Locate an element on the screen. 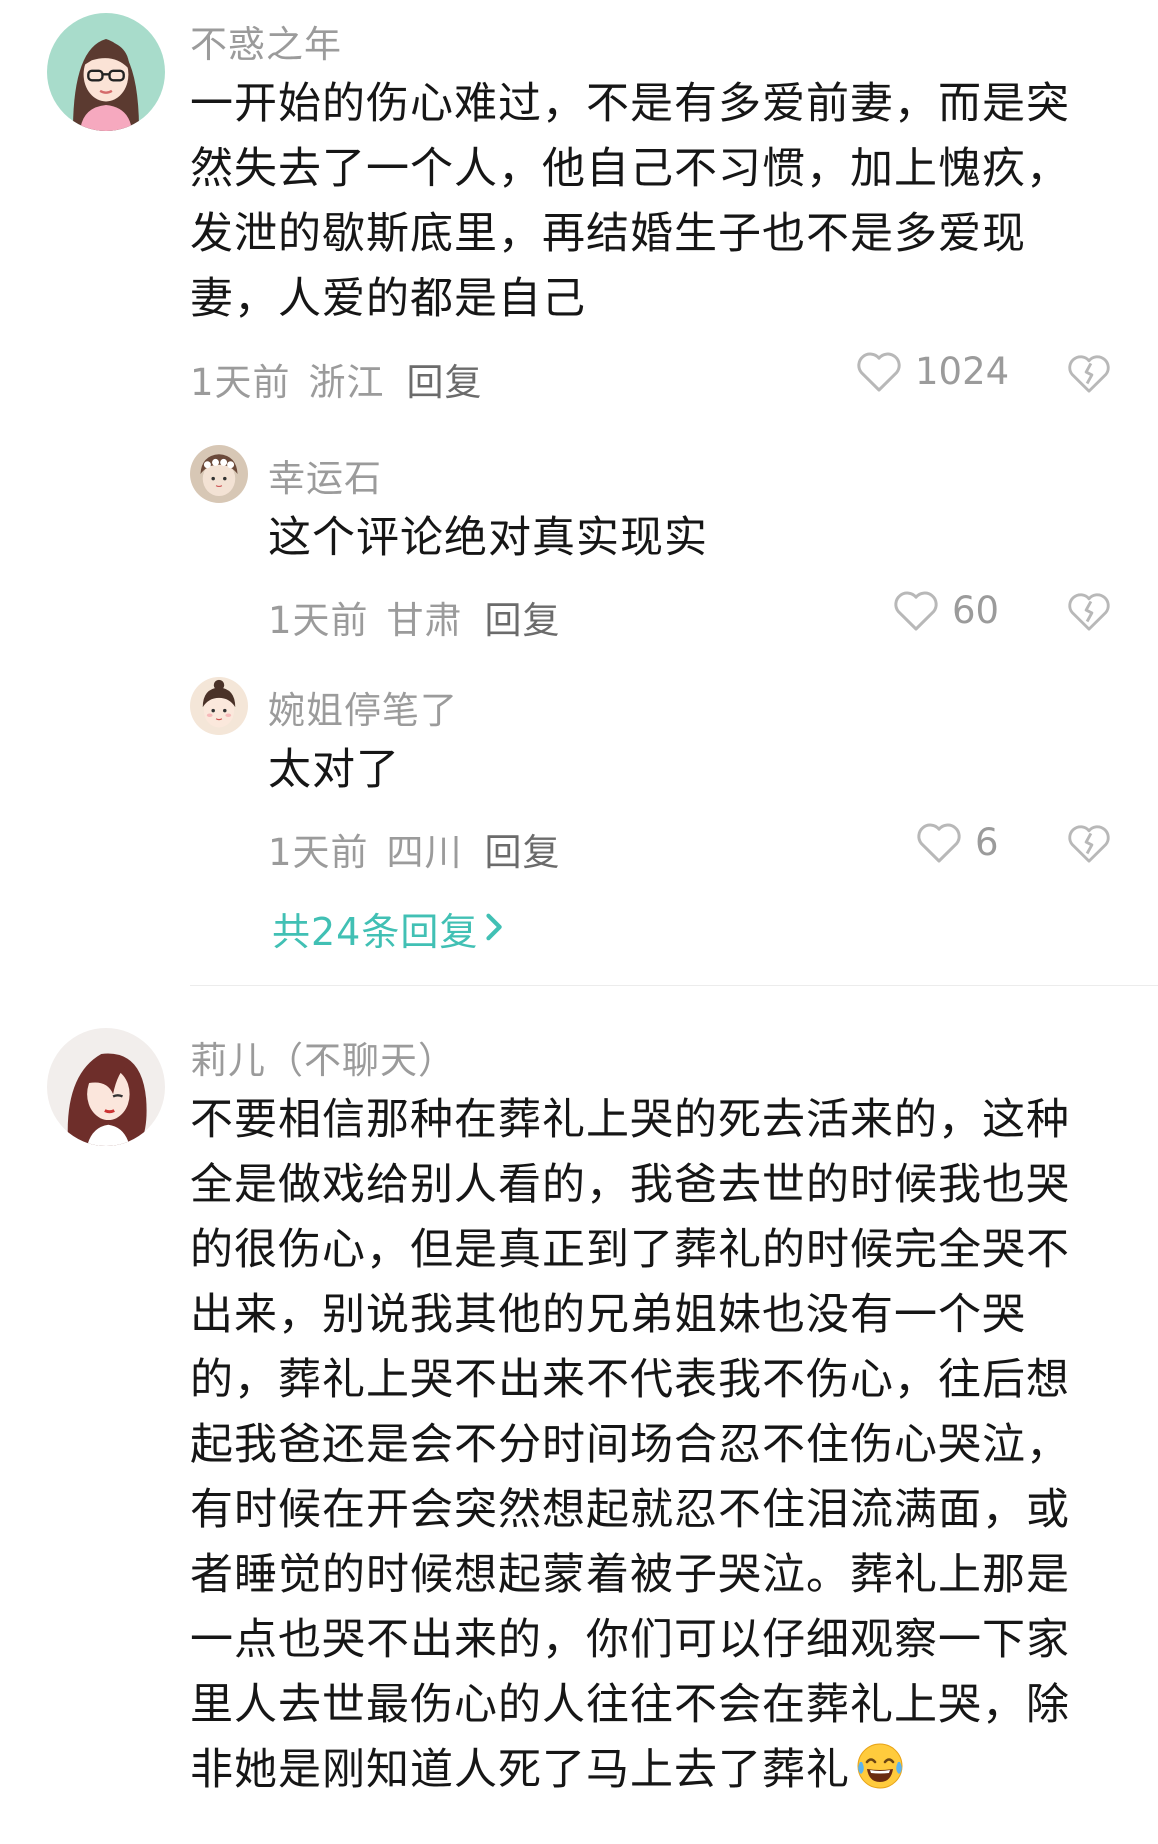  like-button: 1024 is located at coordinates (932, 371).